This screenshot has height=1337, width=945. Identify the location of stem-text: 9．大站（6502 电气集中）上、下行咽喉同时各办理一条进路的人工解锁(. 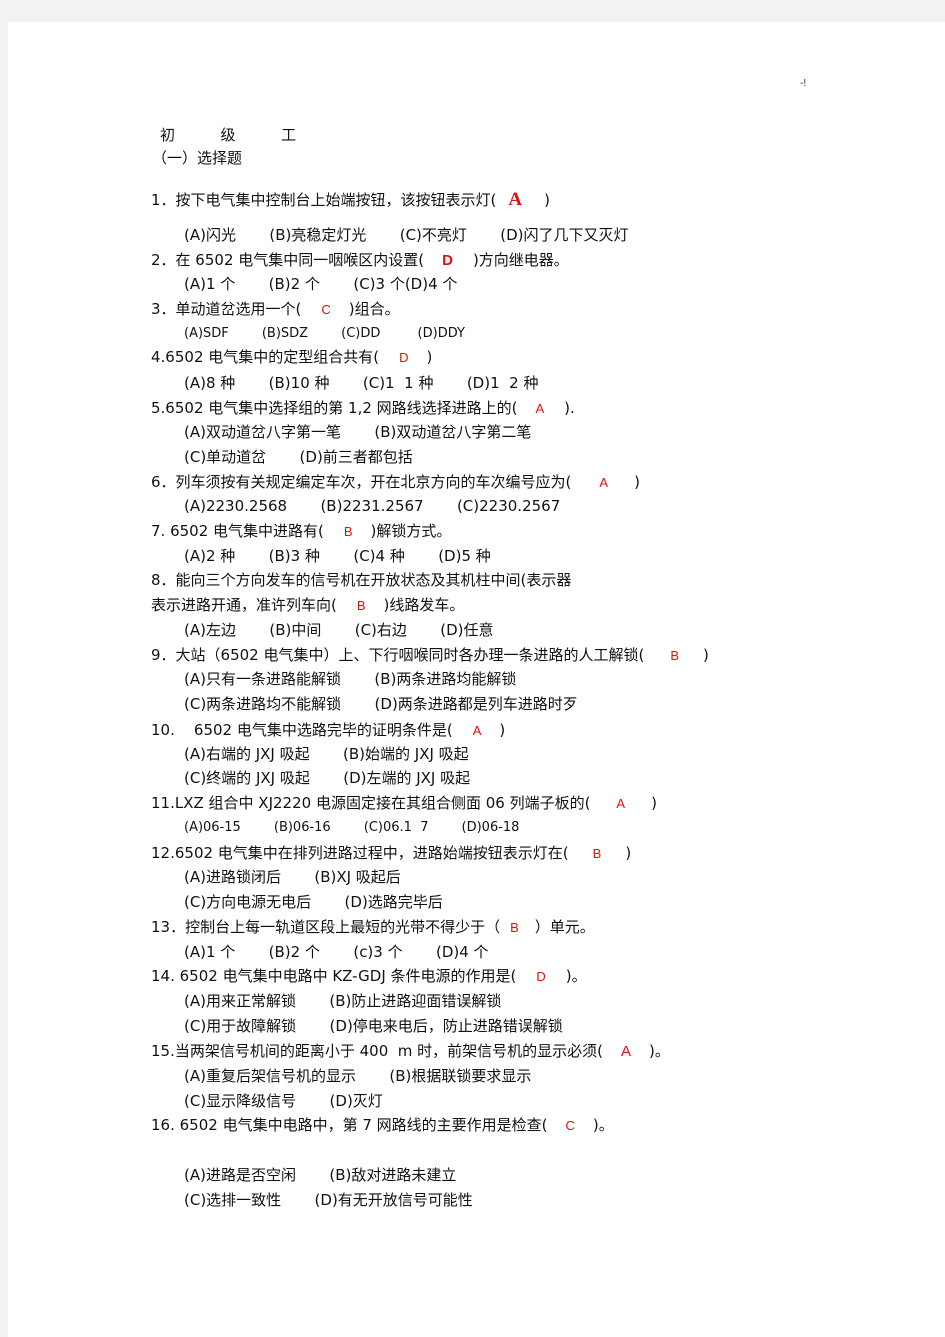
(398, 655).